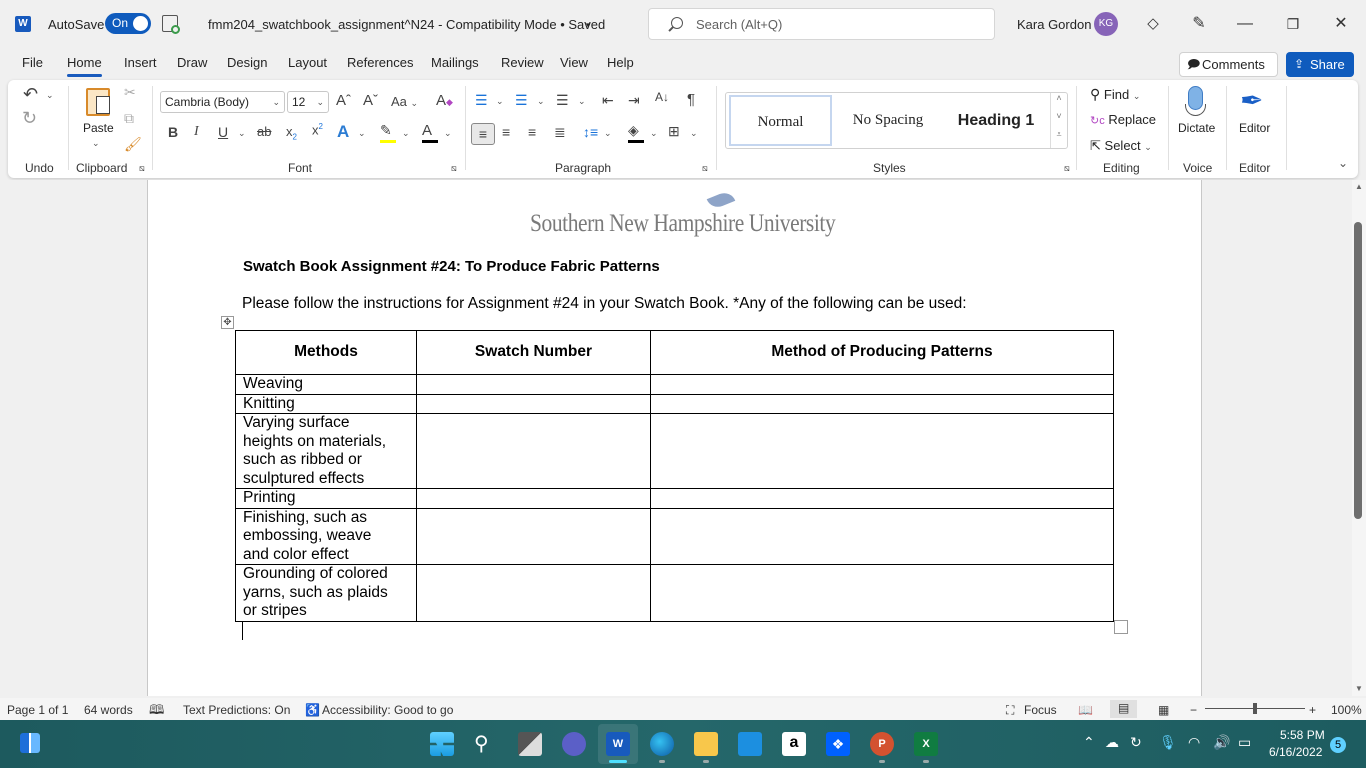 Image resolution: width=1366 pixels, height=768 pixels. I want to click on sync-icon: ↻, so click(1136, 742).